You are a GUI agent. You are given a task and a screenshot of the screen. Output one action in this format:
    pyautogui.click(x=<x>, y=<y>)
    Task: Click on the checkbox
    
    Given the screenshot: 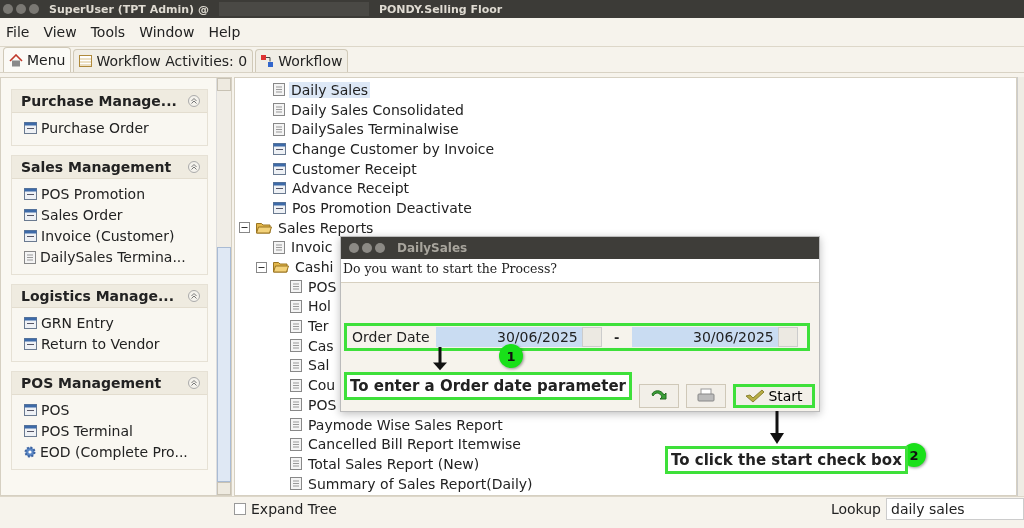 What is the action you would take?
    pyautogui.click(x=240, y=508)
    